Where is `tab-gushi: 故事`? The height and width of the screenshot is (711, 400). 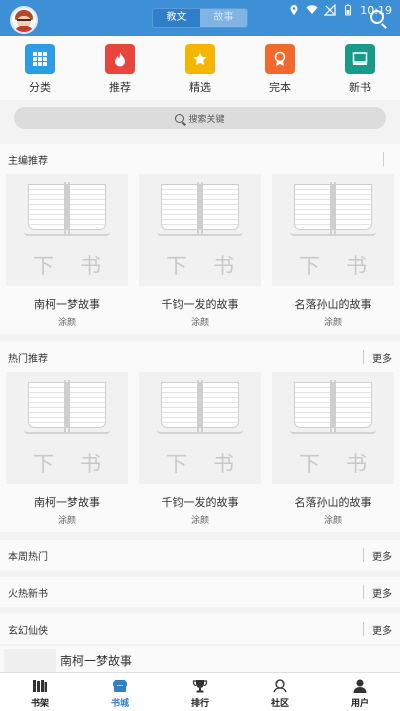
tab-gushi: 故事 is located at coordinates (223, 18).